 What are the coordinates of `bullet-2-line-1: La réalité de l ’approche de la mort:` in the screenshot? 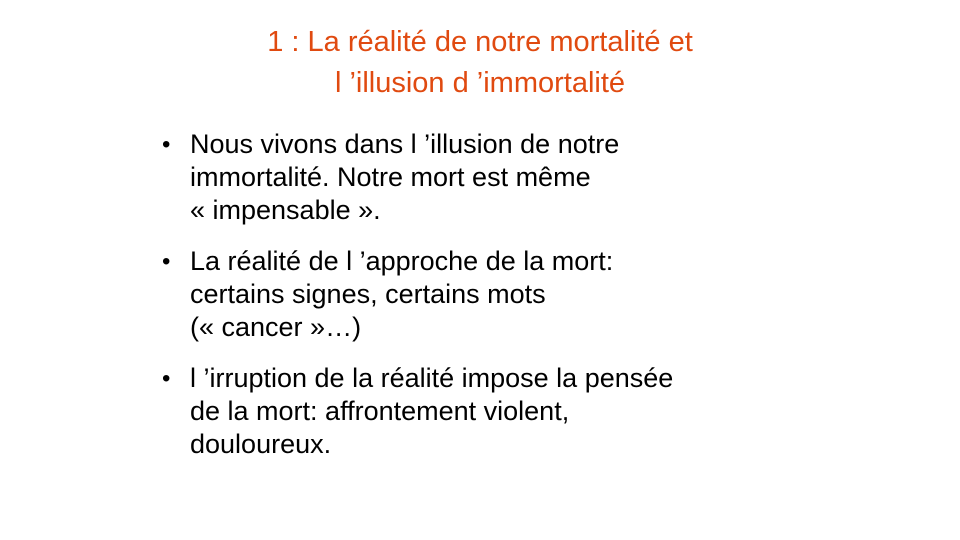 It's located at (402, 261).